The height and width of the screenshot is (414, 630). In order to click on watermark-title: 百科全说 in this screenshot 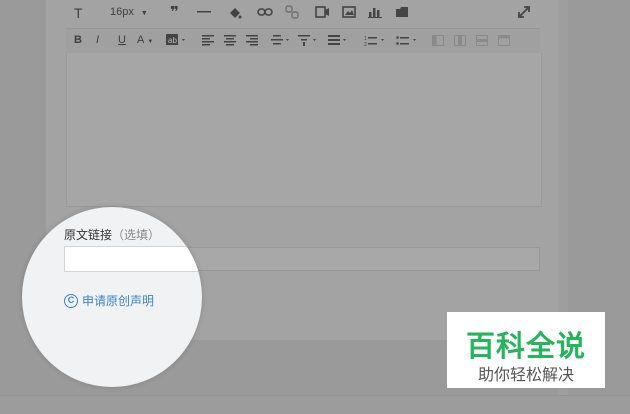, I will do `click(525, 347)`.